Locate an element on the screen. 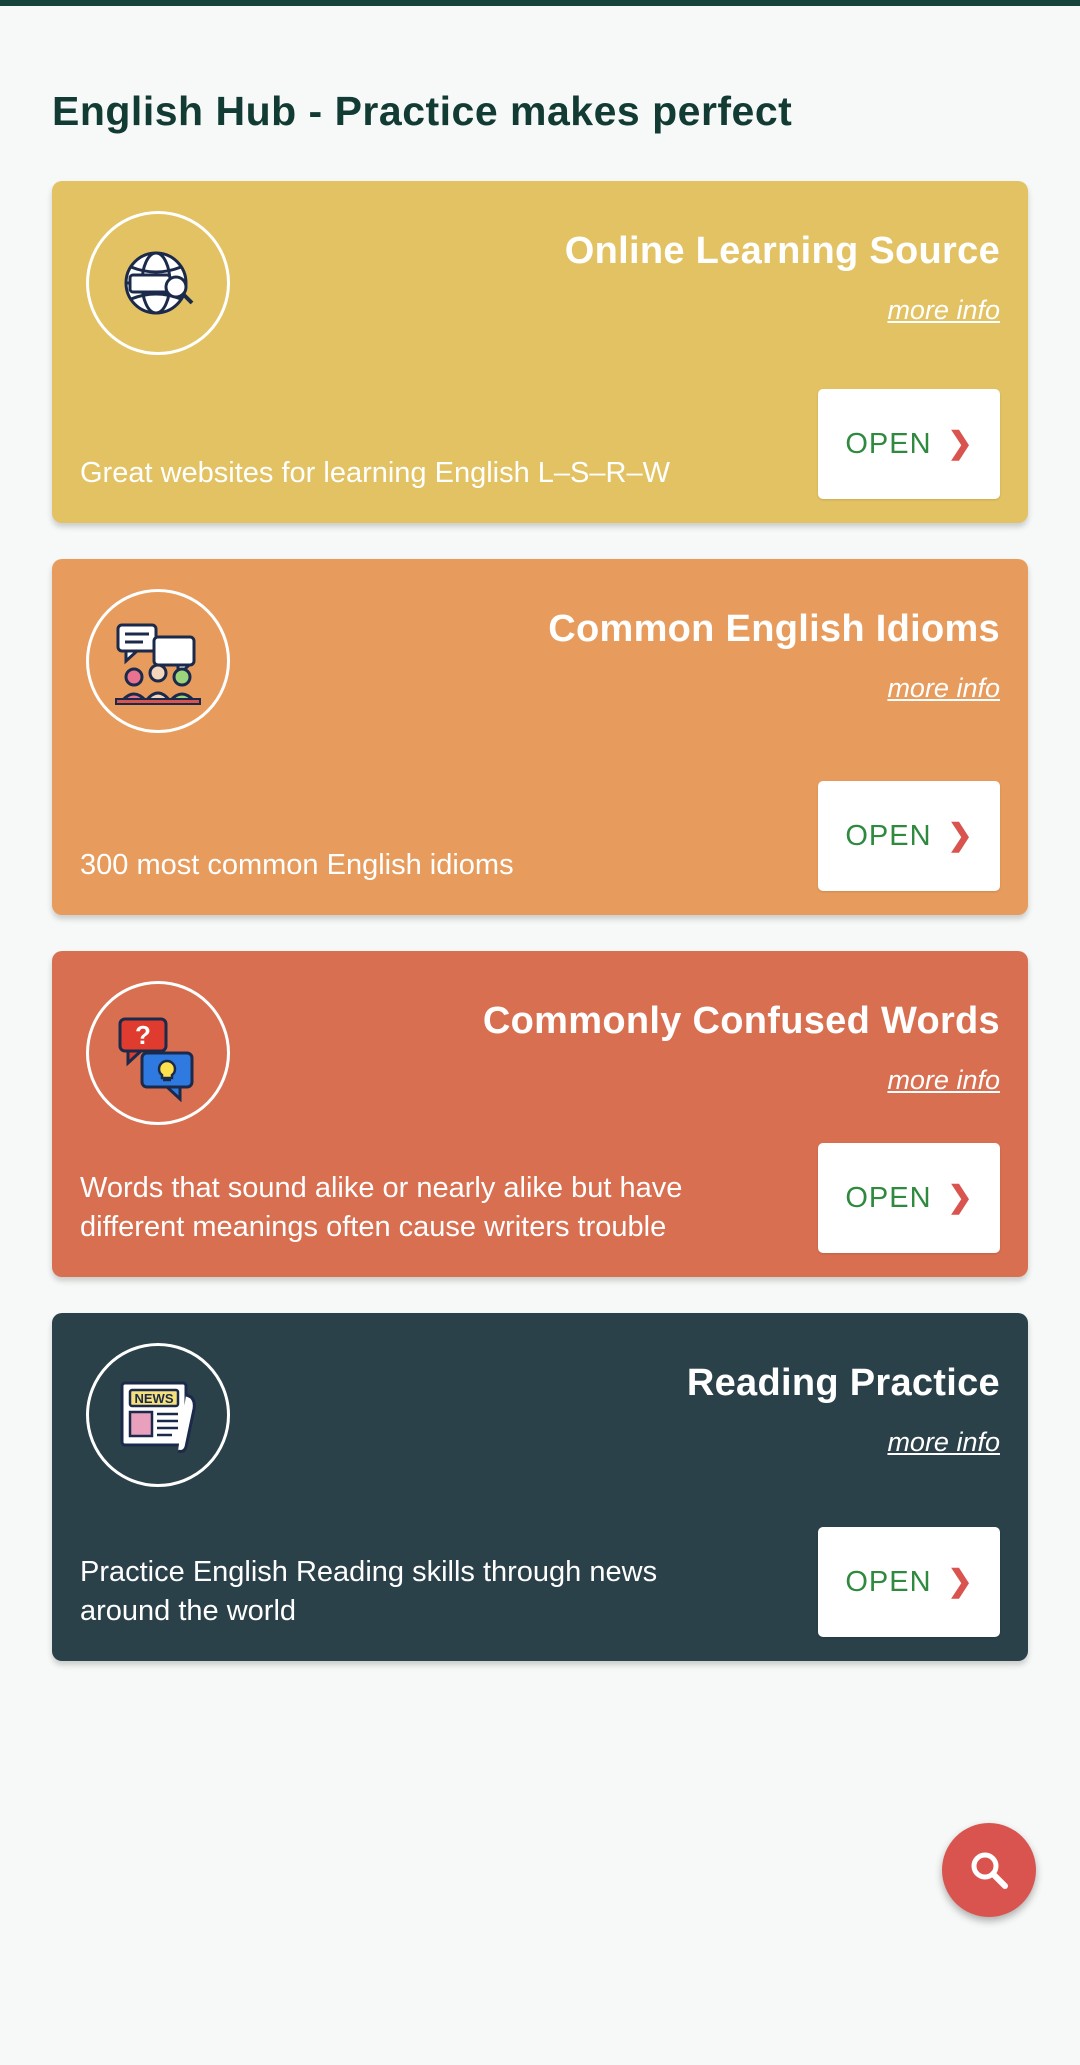  card-header: Online Learning Source more info is located at coordinates (540, 281).